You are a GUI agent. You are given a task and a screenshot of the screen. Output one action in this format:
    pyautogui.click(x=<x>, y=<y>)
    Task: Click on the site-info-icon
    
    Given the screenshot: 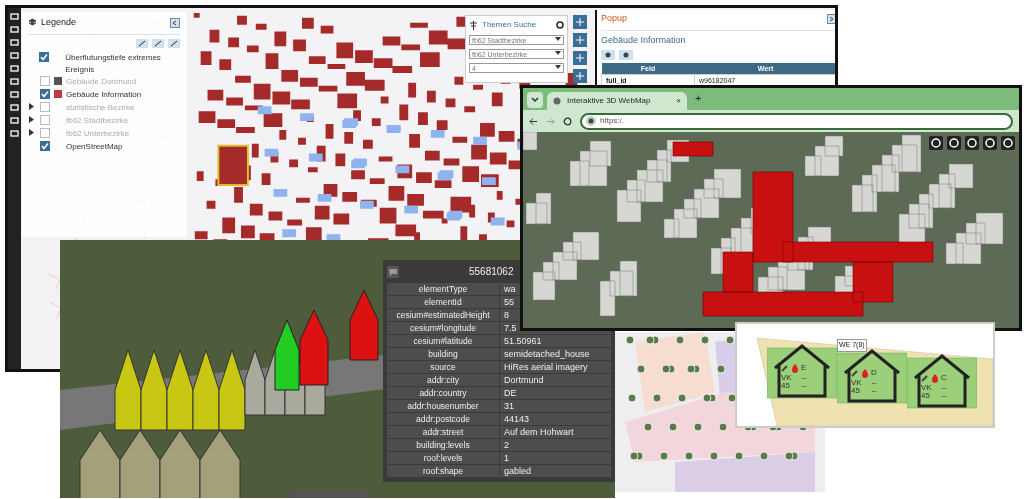 What is the action you would take?
    pyautogui.click(x=591, y=121)
    